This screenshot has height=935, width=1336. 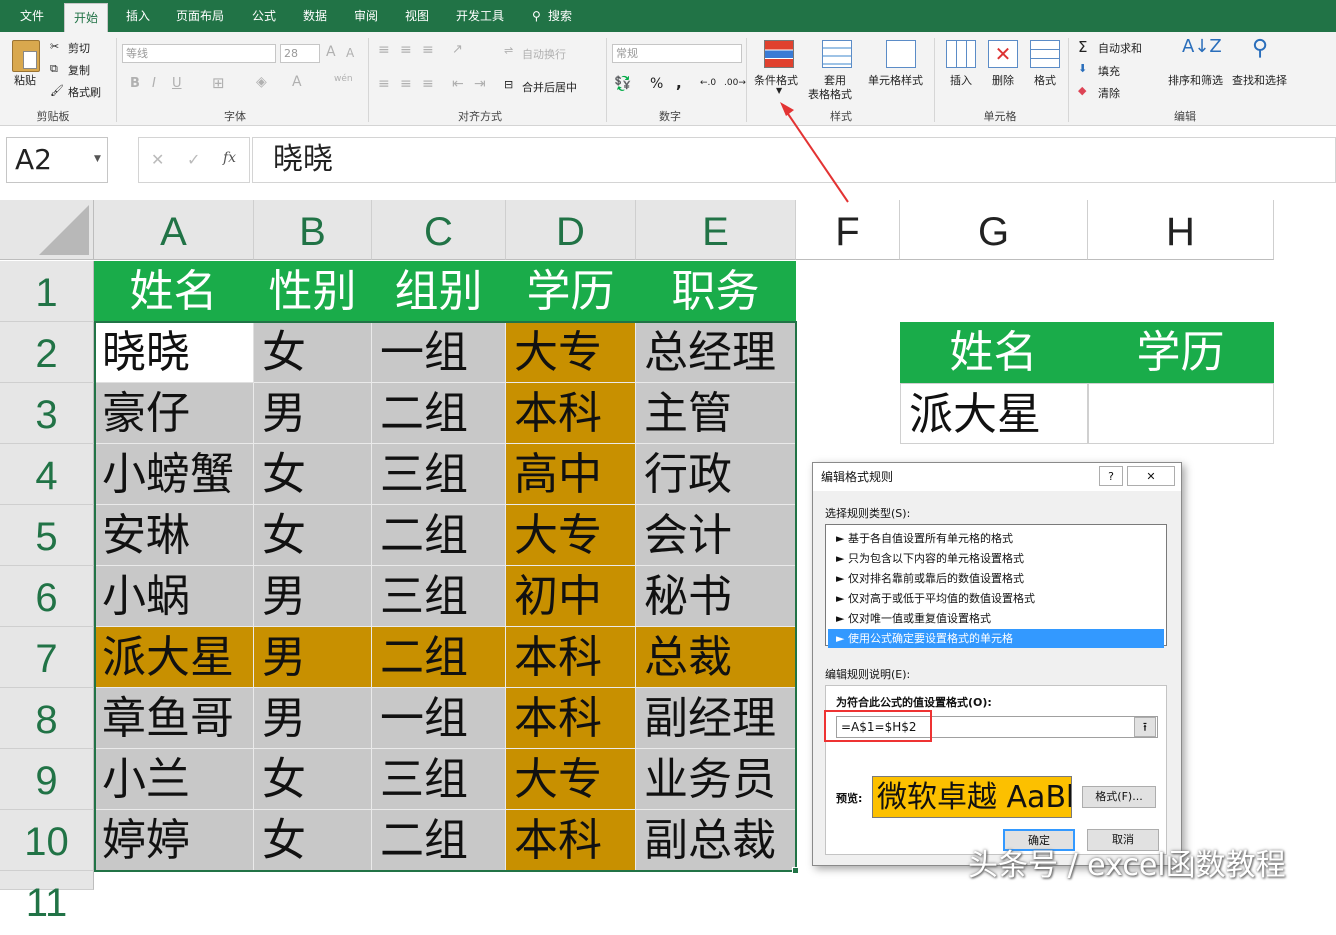 What do you see at coordinates (571, 291) in the screenshot?
I see `table-header-cell: 学历` at bounding box center [571, 291].